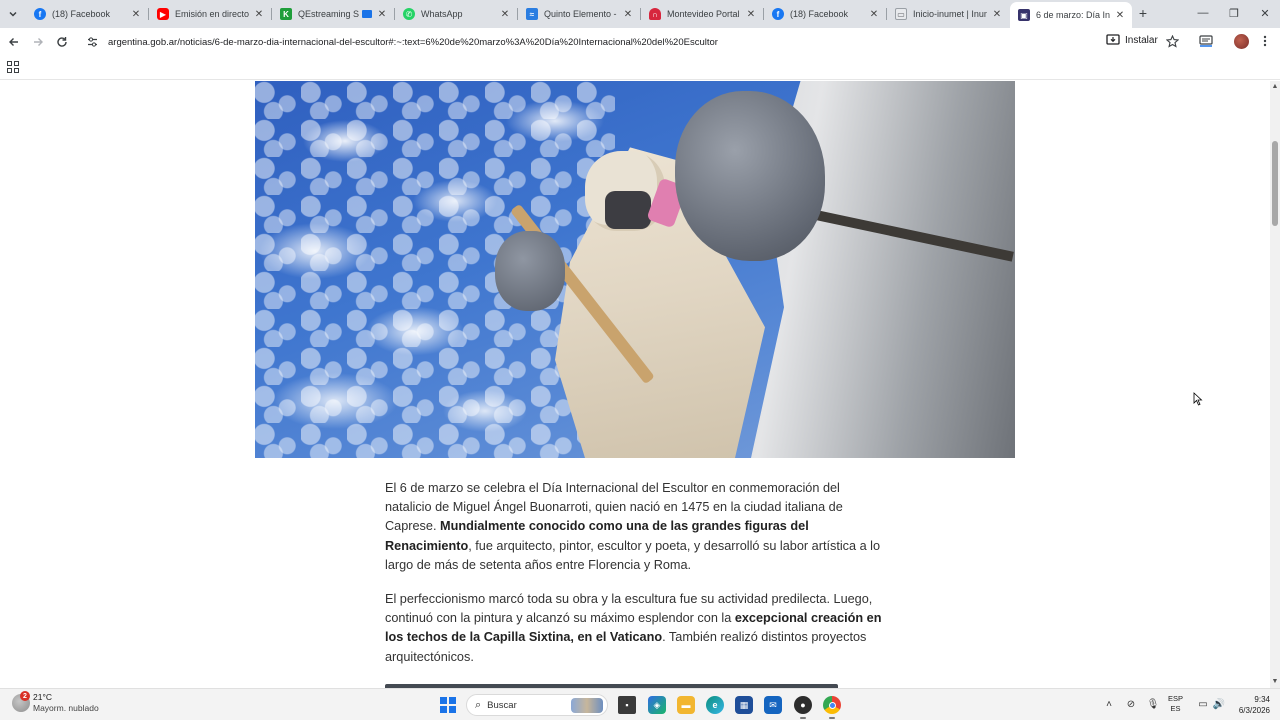 The image size is (1280, 720). I want to click on tab-title: Inicio-inumet | Inume, so click(950, 14).